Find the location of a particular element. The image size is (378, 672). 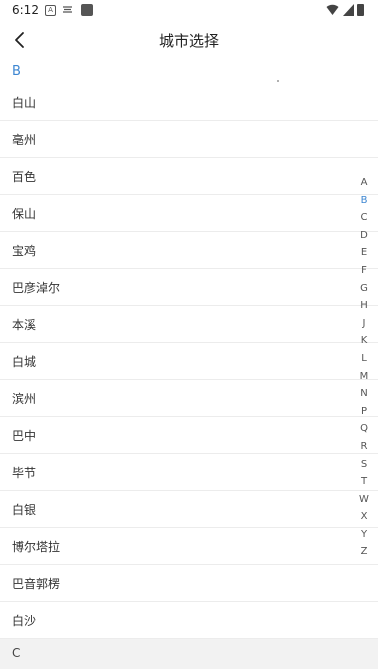

alphabet-index-bar: ABCDEFGHJKLMNPQRSTWXYZ is located at coordinates (364, 367).